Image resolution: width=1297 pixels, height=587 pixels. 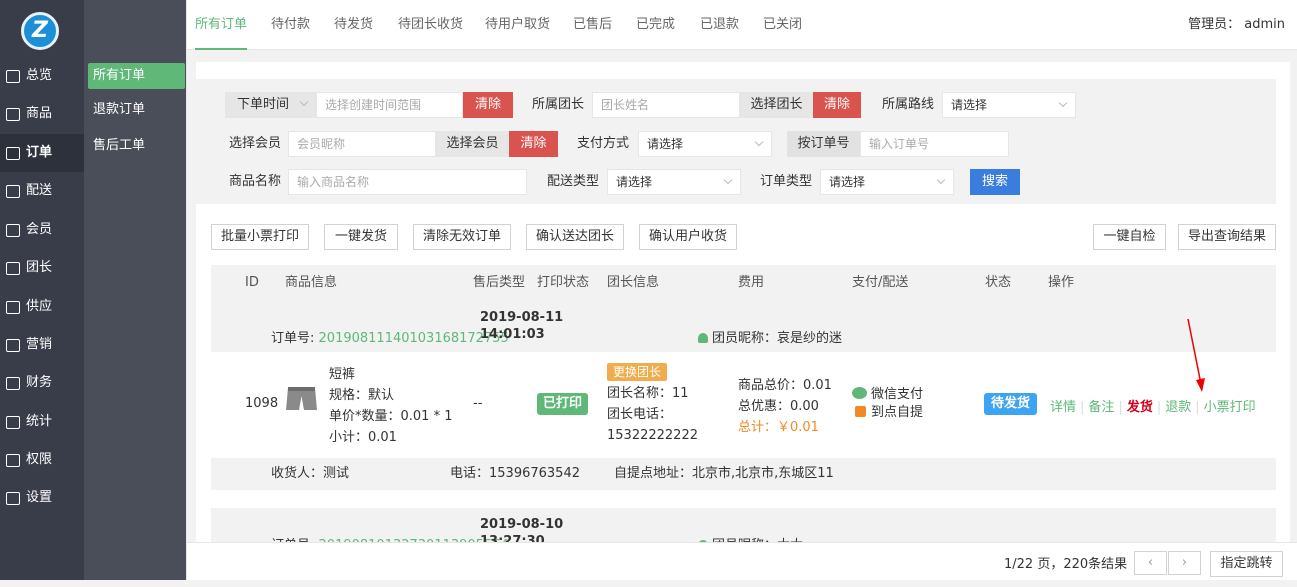 What do you see at coordinates (407, 182) in the screenshot?
I see `goods-name-input: 输入商品名称` at bounding box center [407, 182].